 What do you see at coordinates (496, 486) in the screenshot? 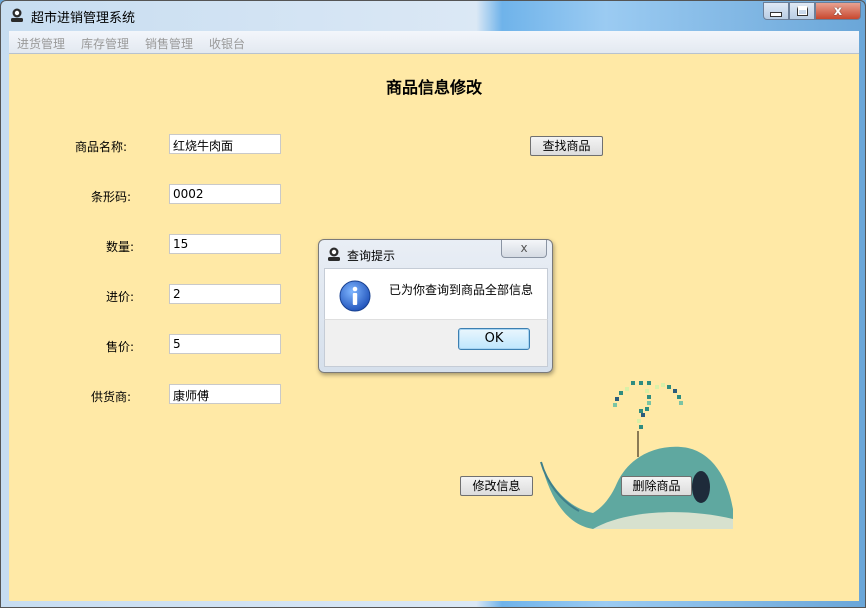
I see `modify-info-button: 修改信息` at bounding box center [496, 486].